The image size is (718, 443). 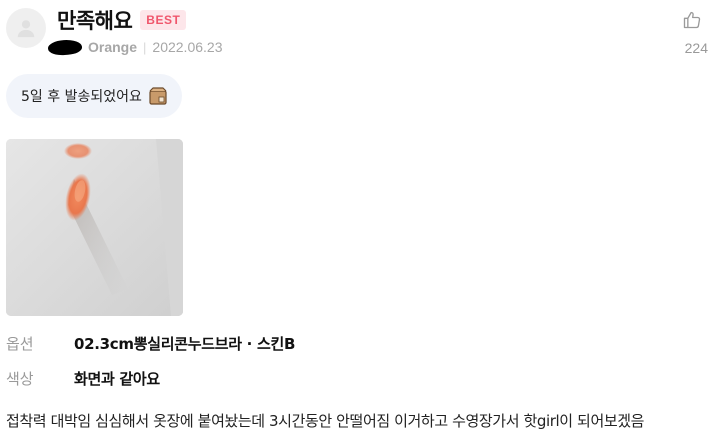 I want to click on option-row-color: 색상 화면과 같아요, so click(x=83, y=378).